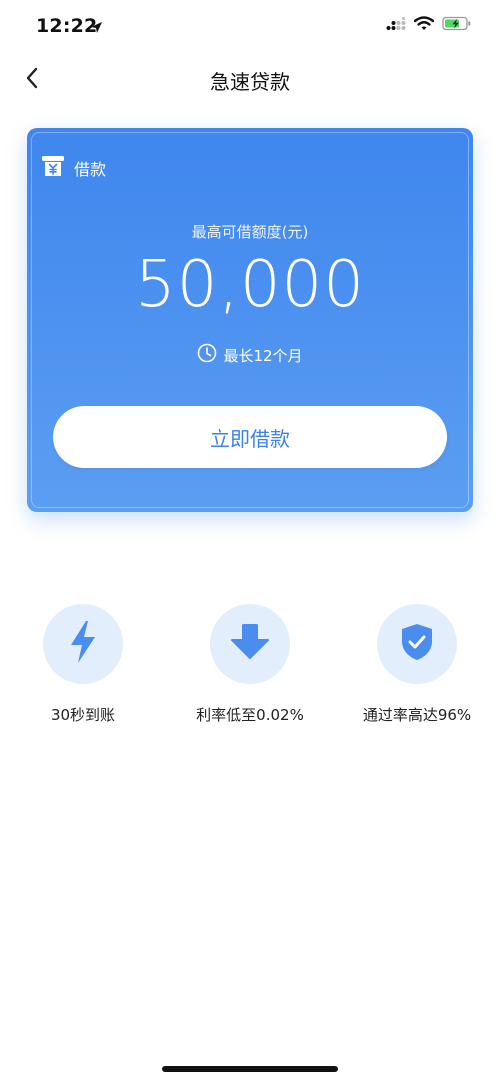 The height and width of the screenshot is (1082, 500). I want to click on status-time: 12:22, so click(67, 26).